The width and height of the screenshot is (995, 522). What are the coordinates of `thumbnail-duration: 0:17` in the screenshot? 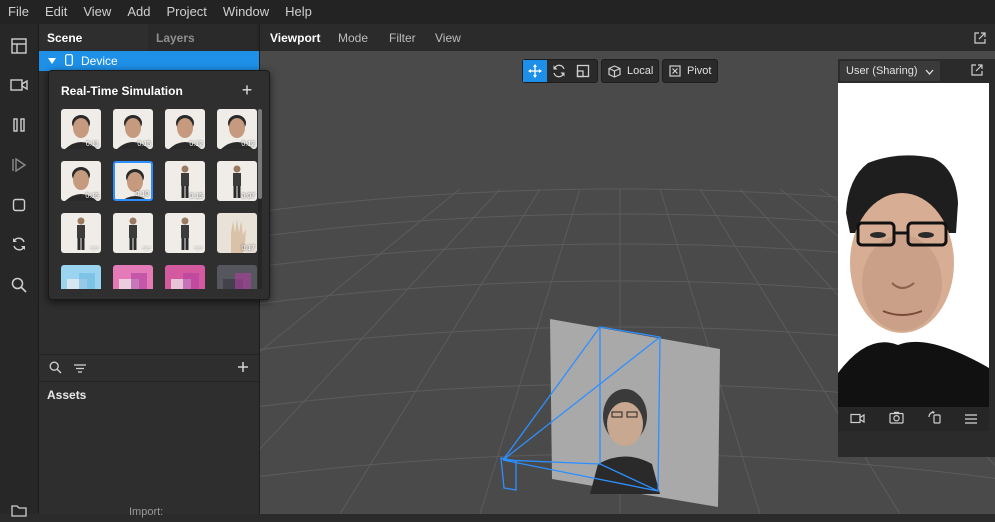 It's located at (248, 248).